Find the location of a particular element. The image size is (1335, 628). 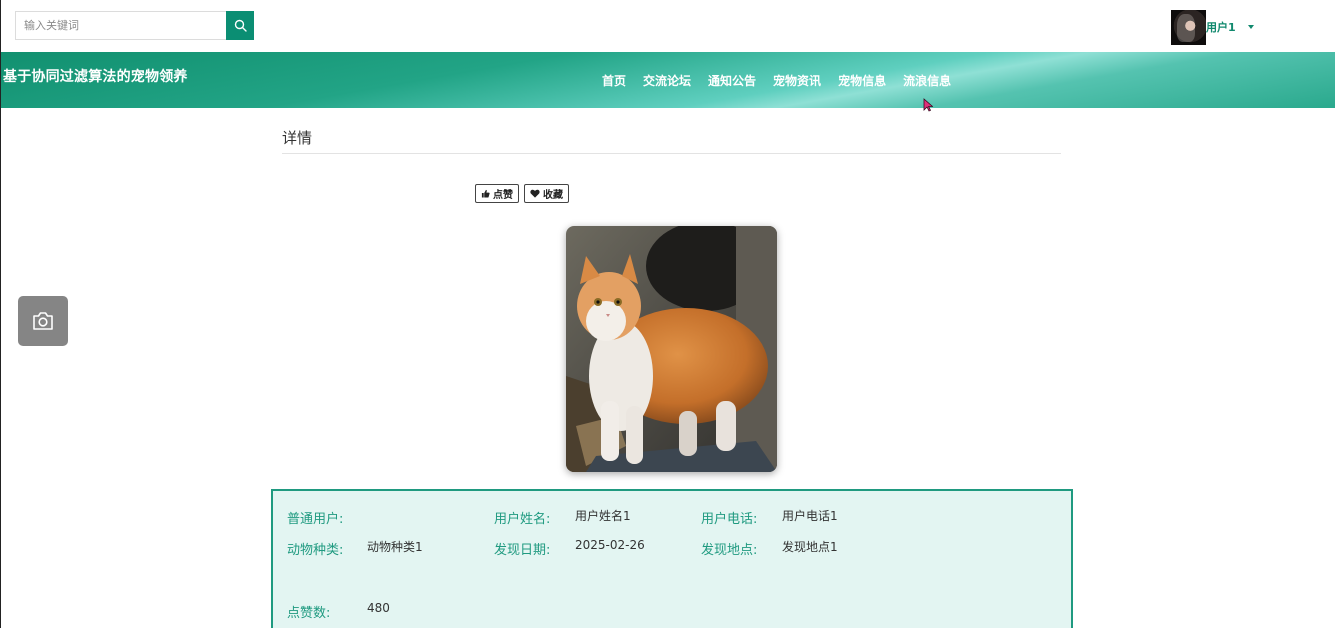

user-type-label: 普通用户: is located at coordinates (315, 519).